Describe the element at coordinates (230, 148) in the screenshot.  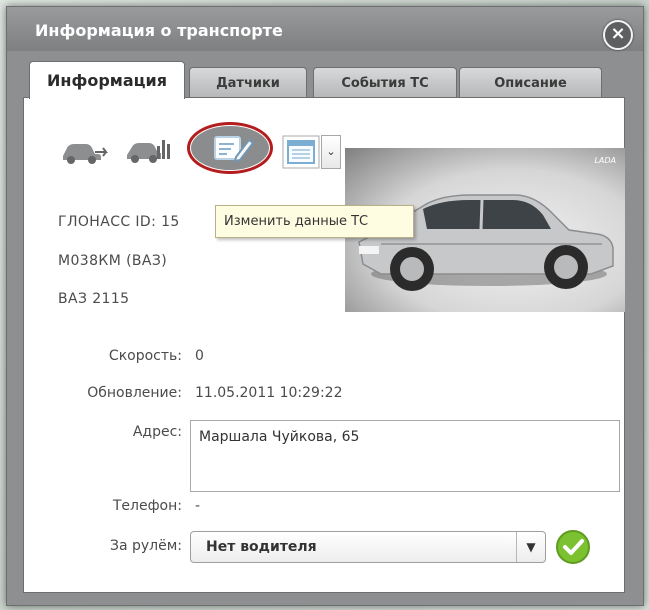
I see `highlight-circle` at that location.